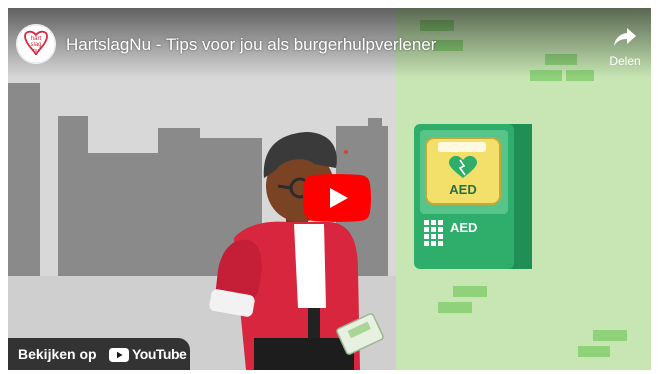  I want to click on aed-cabinet-label: AED, so click(463, 227).